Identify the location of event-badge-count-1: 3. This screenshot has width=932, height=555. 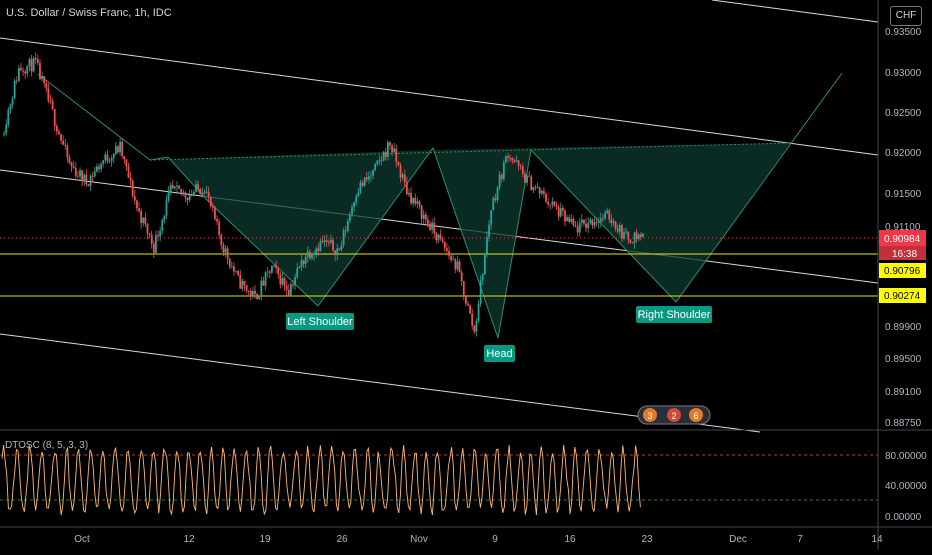
(649, 416).